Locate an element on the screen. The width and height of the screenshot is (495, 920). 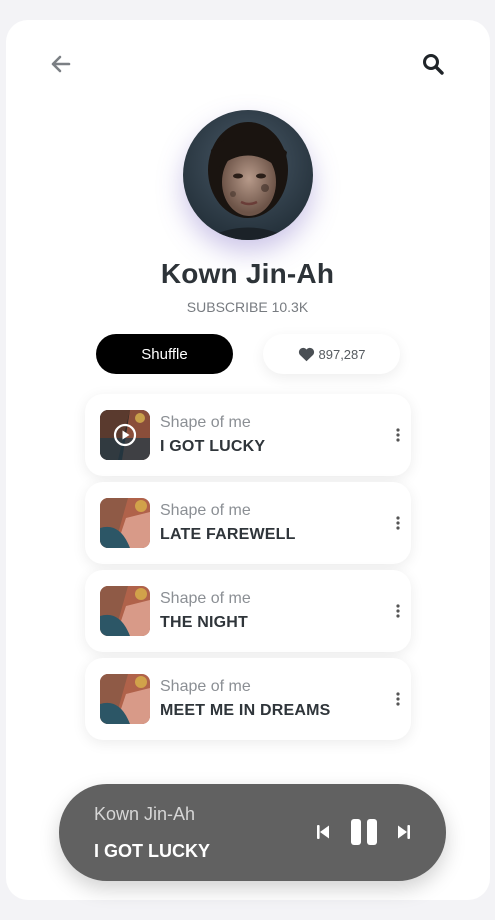
arrow-left-icon is located at coordinates (61, 64).